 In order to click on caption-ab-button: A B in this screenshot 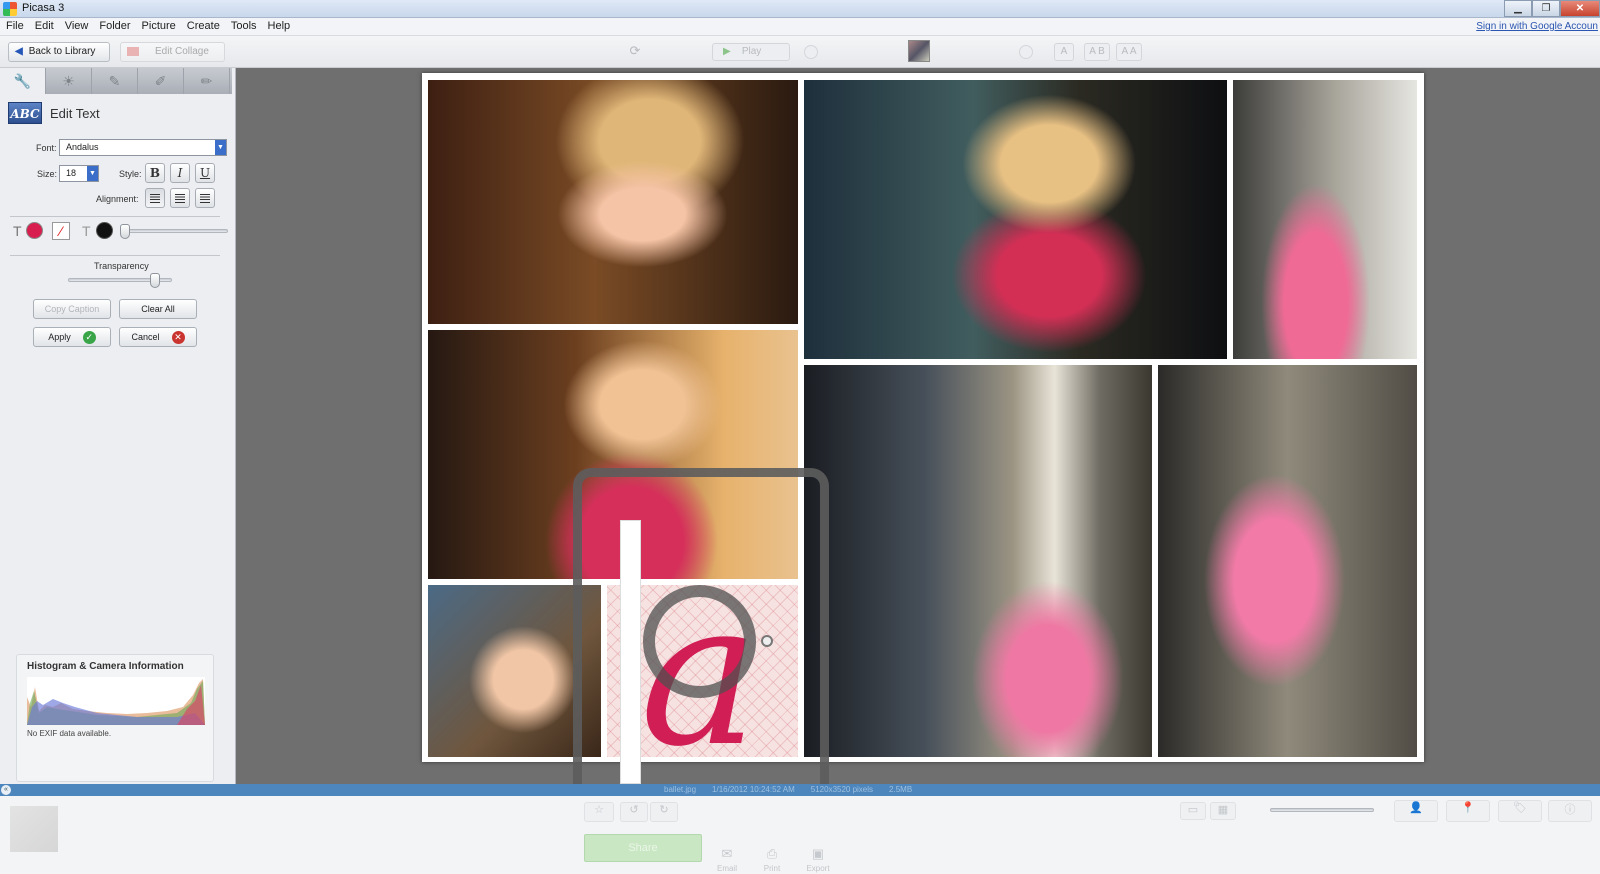, I will do `click(1097, 52)`.